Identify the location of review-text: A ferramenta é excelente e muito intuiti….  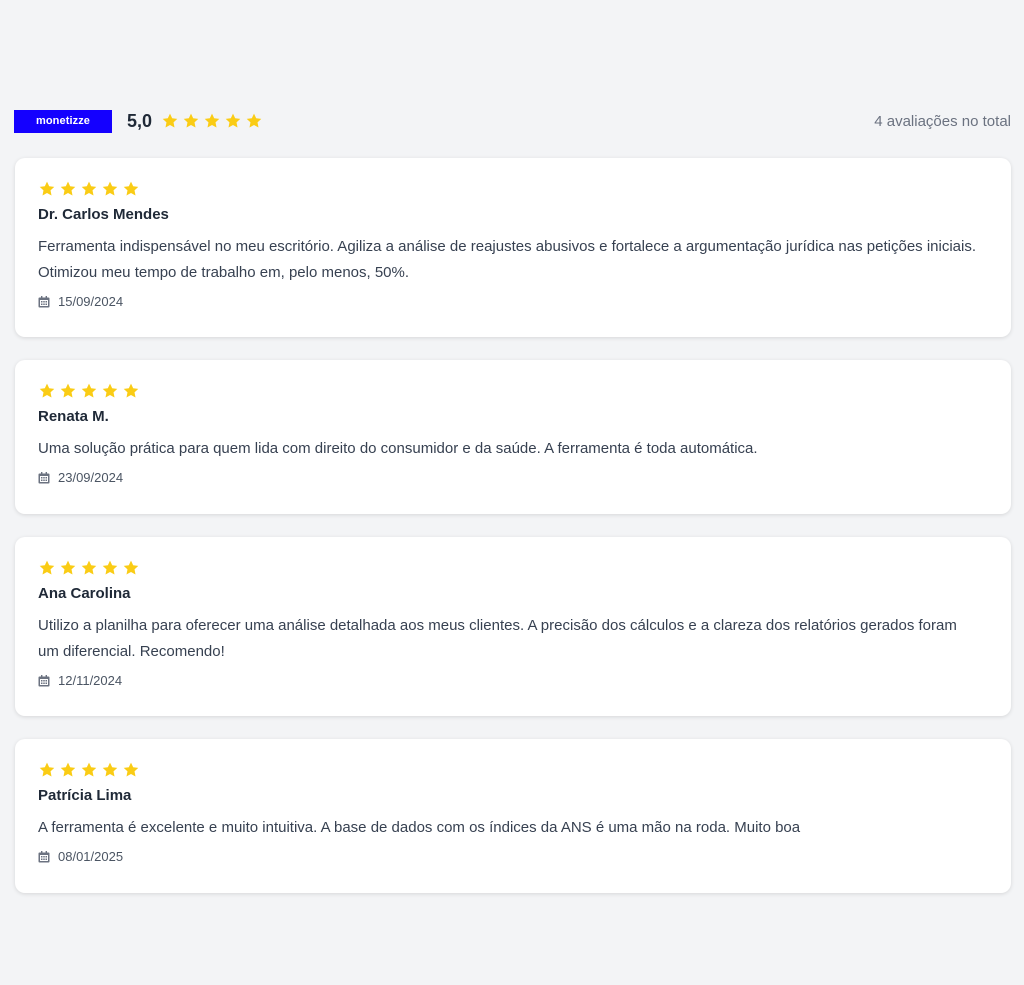
(419, 827).